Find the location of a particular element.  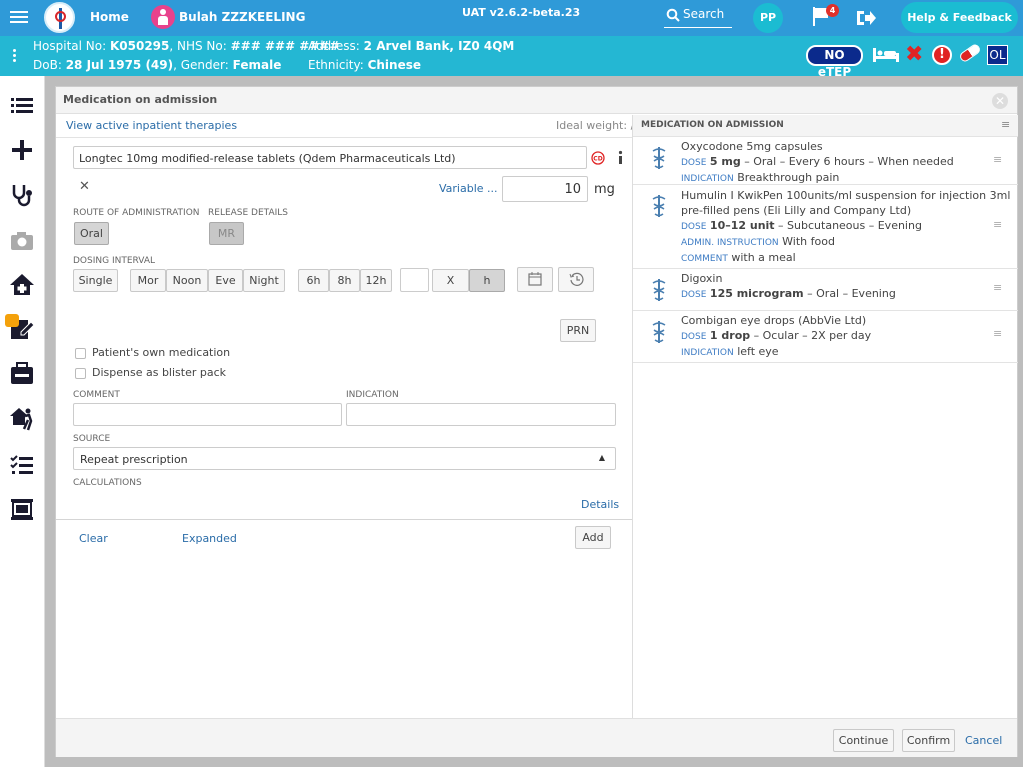

confirm-button: Confirm is located at coordinates (928, 740).